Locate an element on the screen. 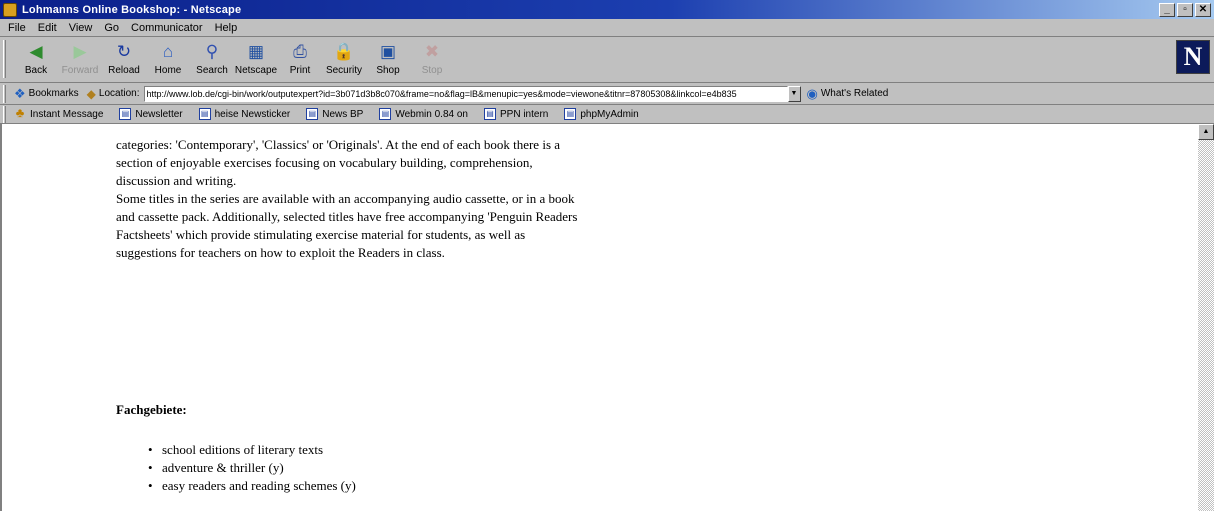 Image resolution: width=1214 pixels, height=511 pixels. security-label: Security is located at coordinates (344, 70).